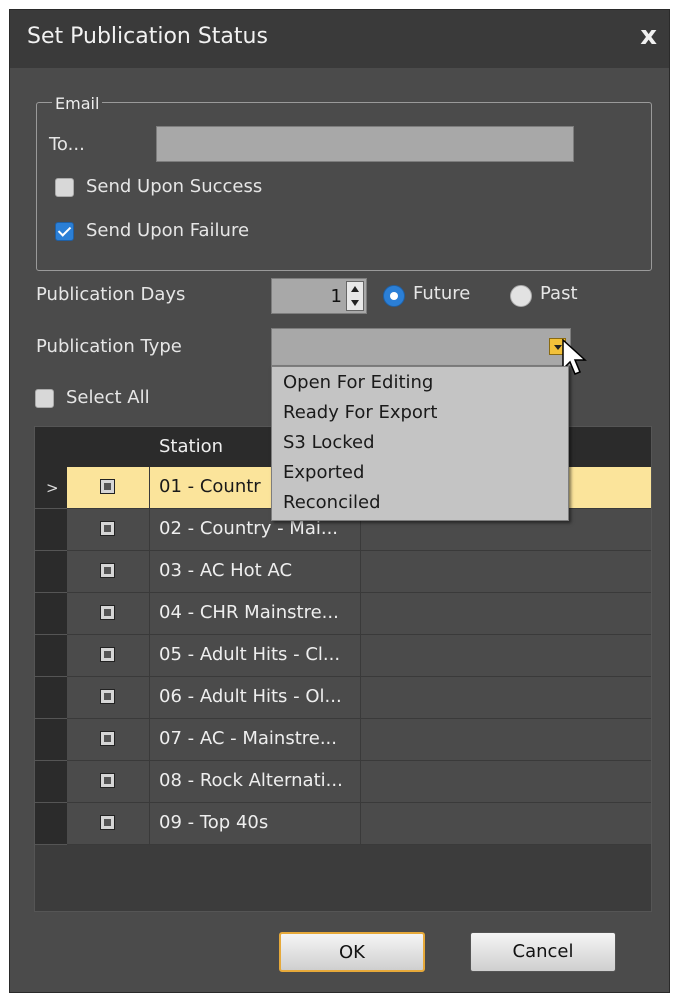 This screenshot has height=1002, width=673. I want to click on future-label: Future, so click(442, 293).